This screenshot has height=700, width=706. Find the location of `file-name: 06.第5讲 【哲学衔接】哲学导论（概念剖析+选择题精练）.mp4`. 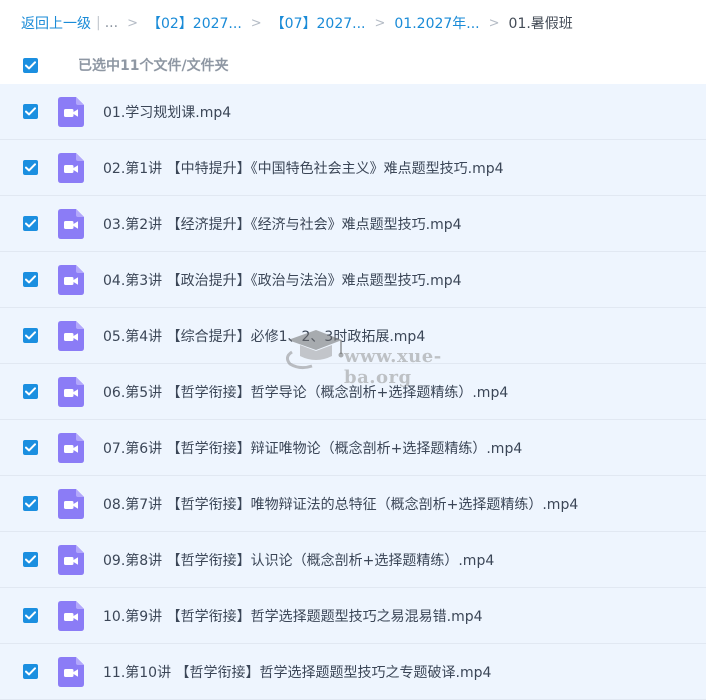

file-name: 06.第5讲 【哲学衔接】哲学导论（概念剖析+选择题精练）.mp4 is located at coordinates (306, 392).